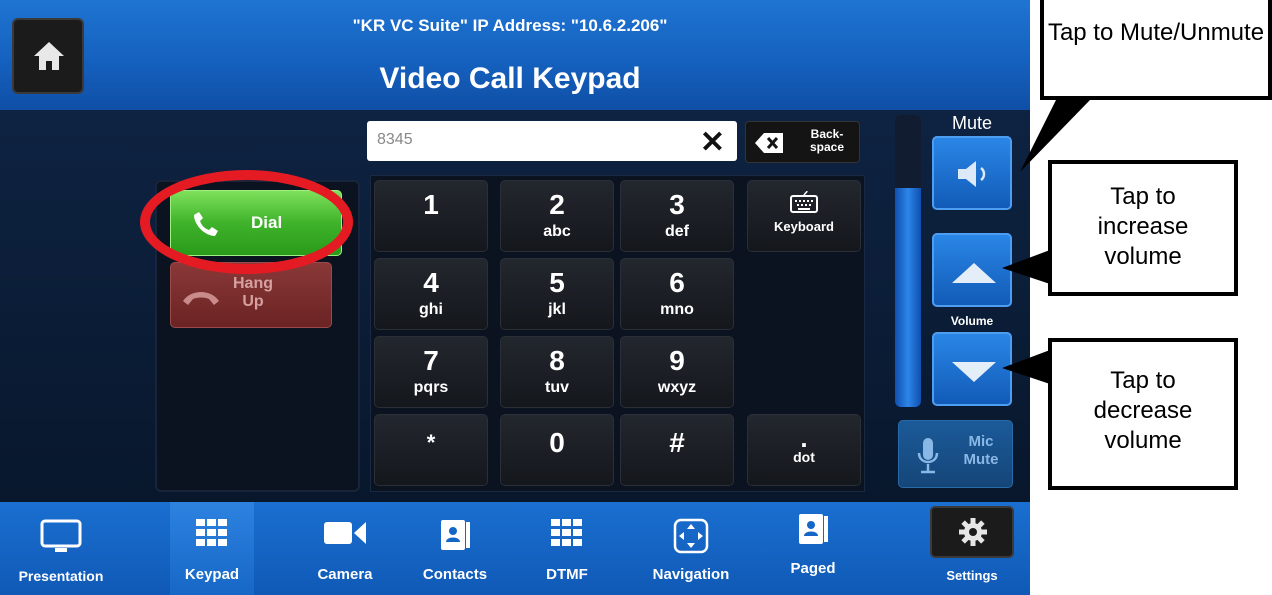 This screenshot has height=595, width=1272. I want to click on increase-volume-callout: Tap to increase volume, so click(1143, 228).